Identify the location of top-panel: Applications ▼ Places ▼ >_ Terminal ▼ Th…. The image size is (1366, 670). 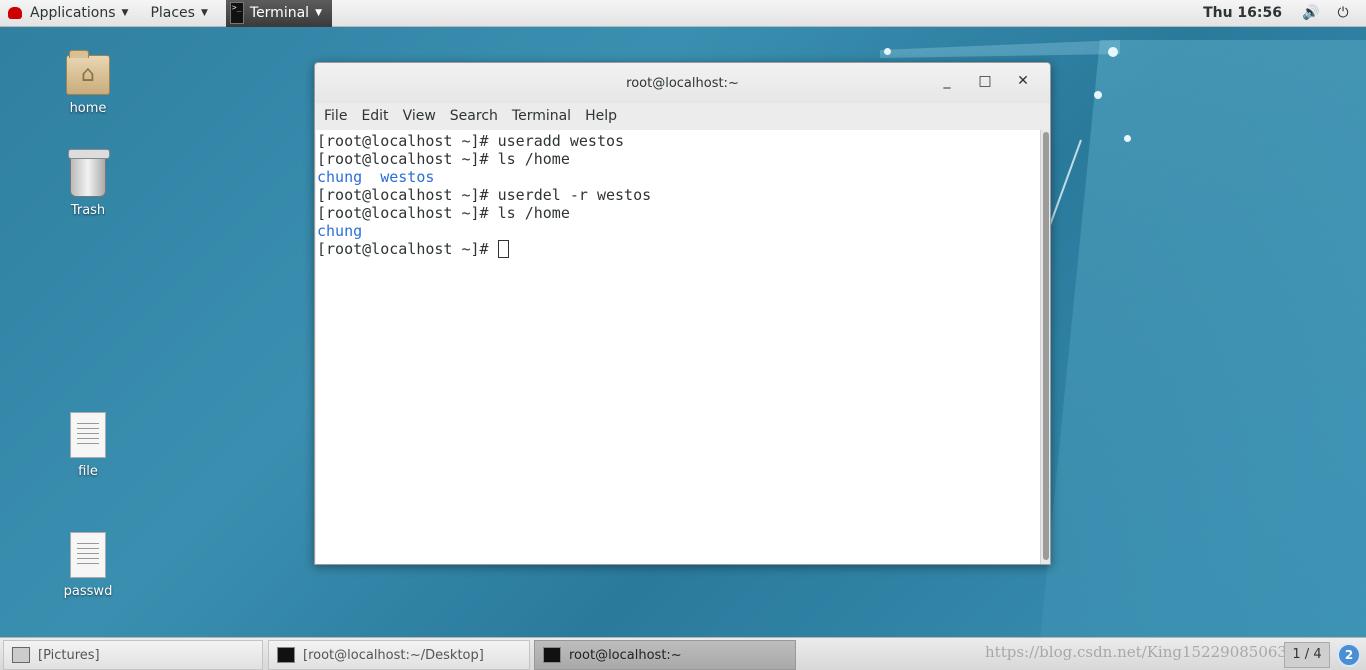
(683, 13).